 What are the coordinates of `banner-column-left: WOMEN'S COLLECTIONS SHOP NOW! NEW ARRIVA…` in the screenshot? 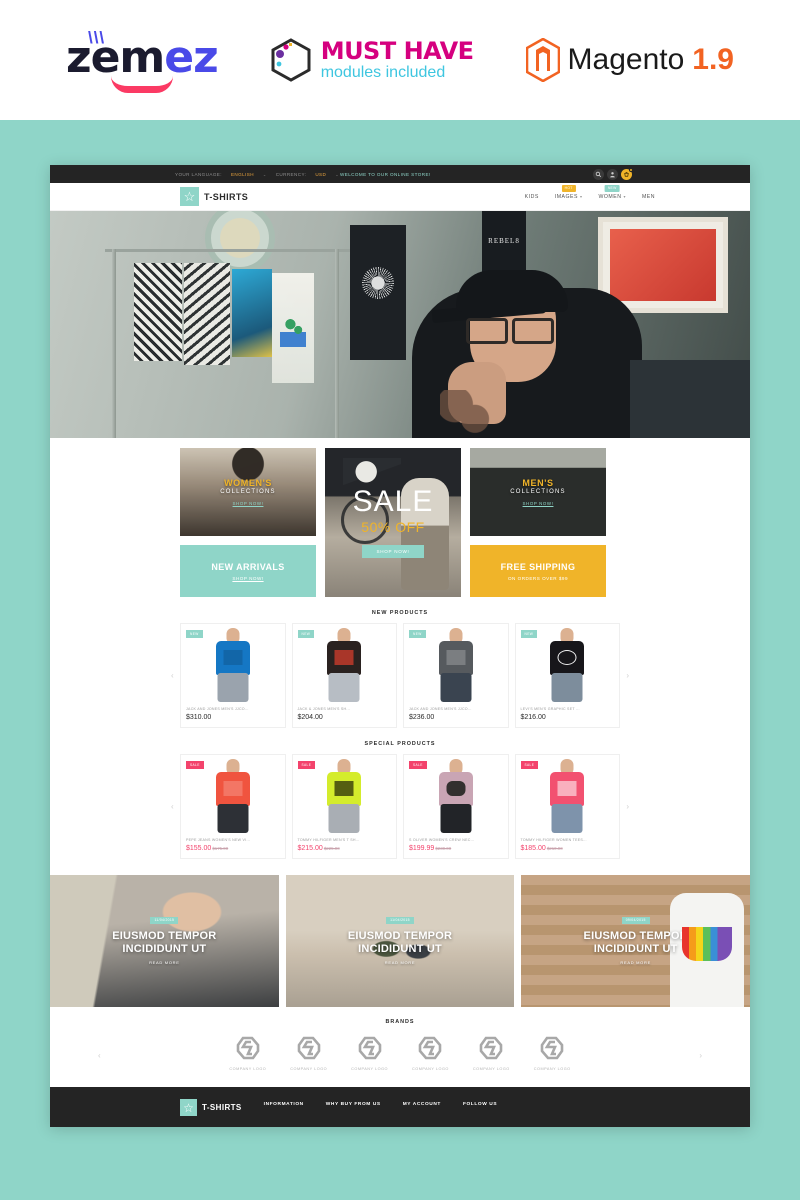 It's located at (248, 522).